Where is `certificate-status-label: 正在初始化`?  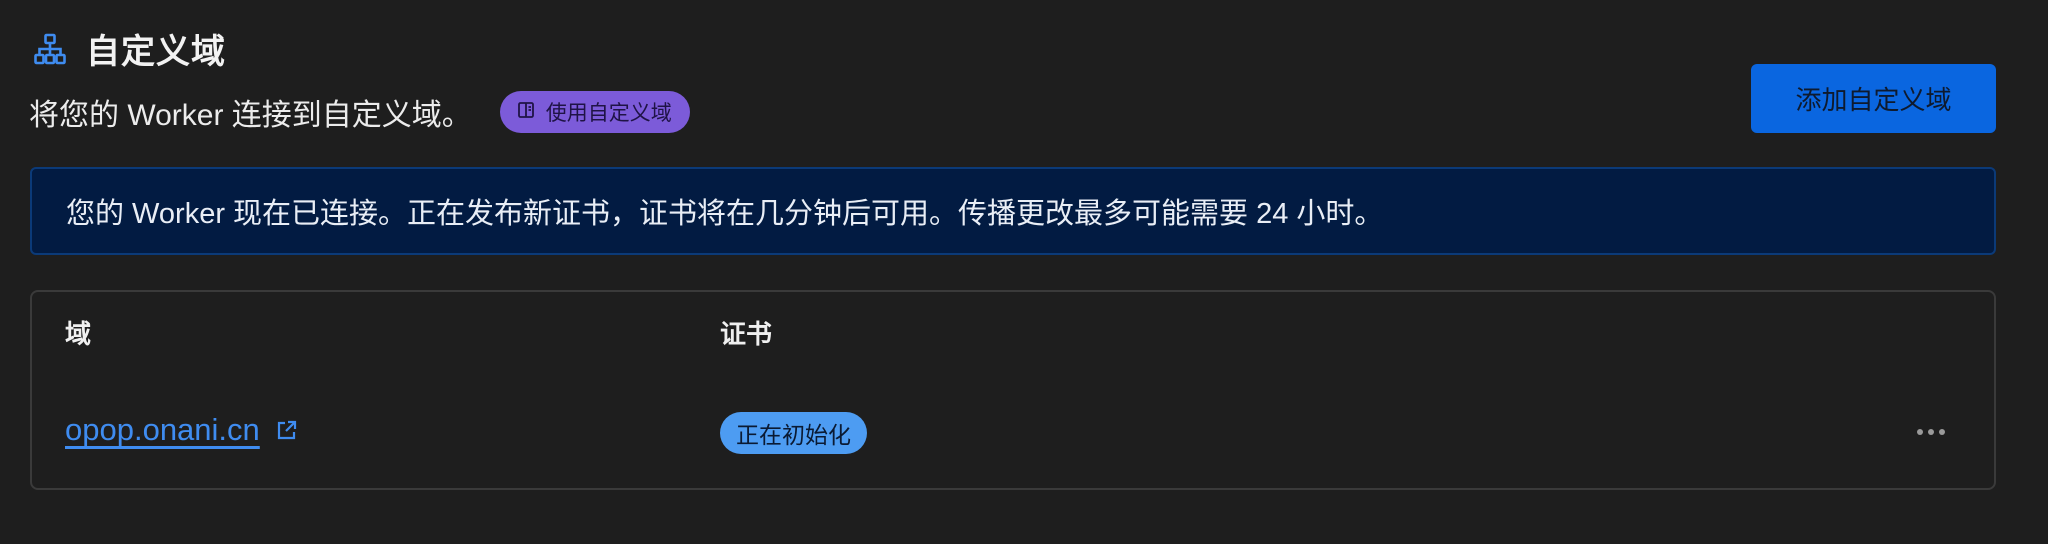
certificate-status-label: 正在初始化 is located at coordinates (793, 435).